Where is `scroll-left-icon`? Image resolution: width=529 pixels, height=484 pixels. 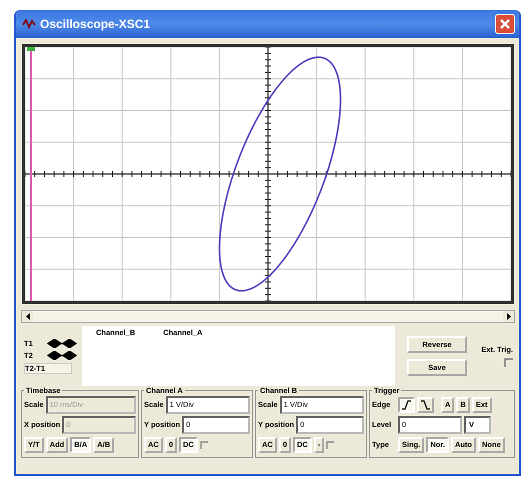 scroll-left-icon is located at coordinates (27, 316).